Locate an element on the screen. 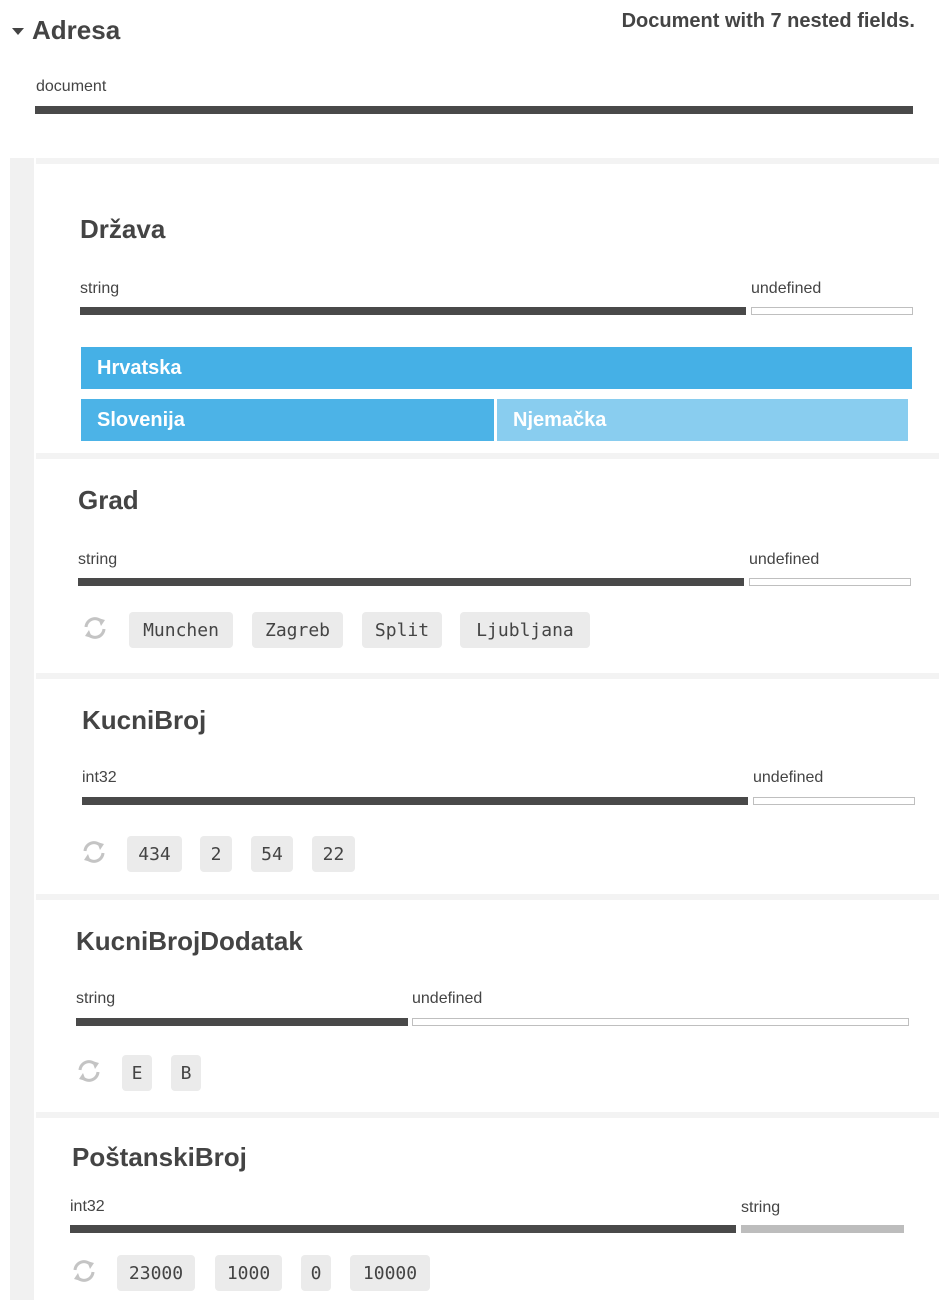 This screenshot has height=1300, width=939. sample-chip: B is located at coordinates (186, 1073).